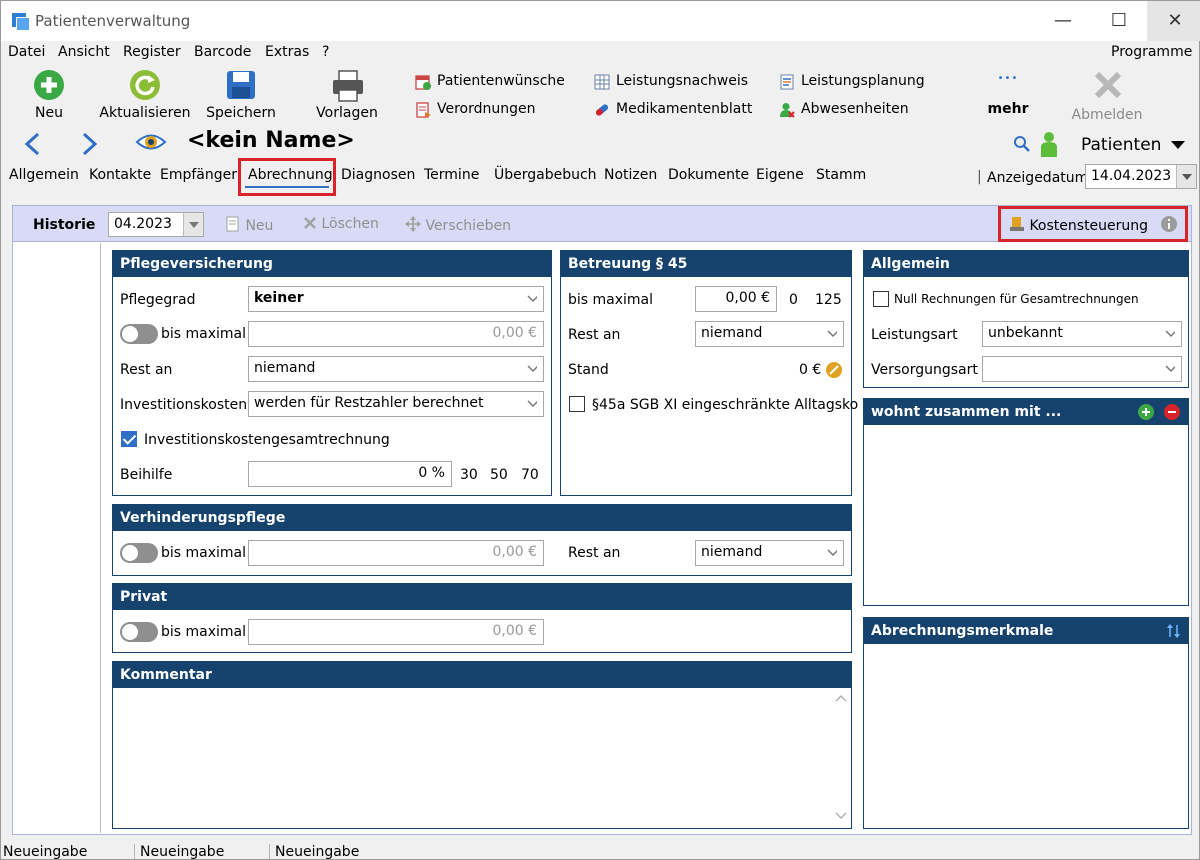  Describe the element at coordinates (423, 82) in the screenshot. I see `calendar-check-icon` at that location.